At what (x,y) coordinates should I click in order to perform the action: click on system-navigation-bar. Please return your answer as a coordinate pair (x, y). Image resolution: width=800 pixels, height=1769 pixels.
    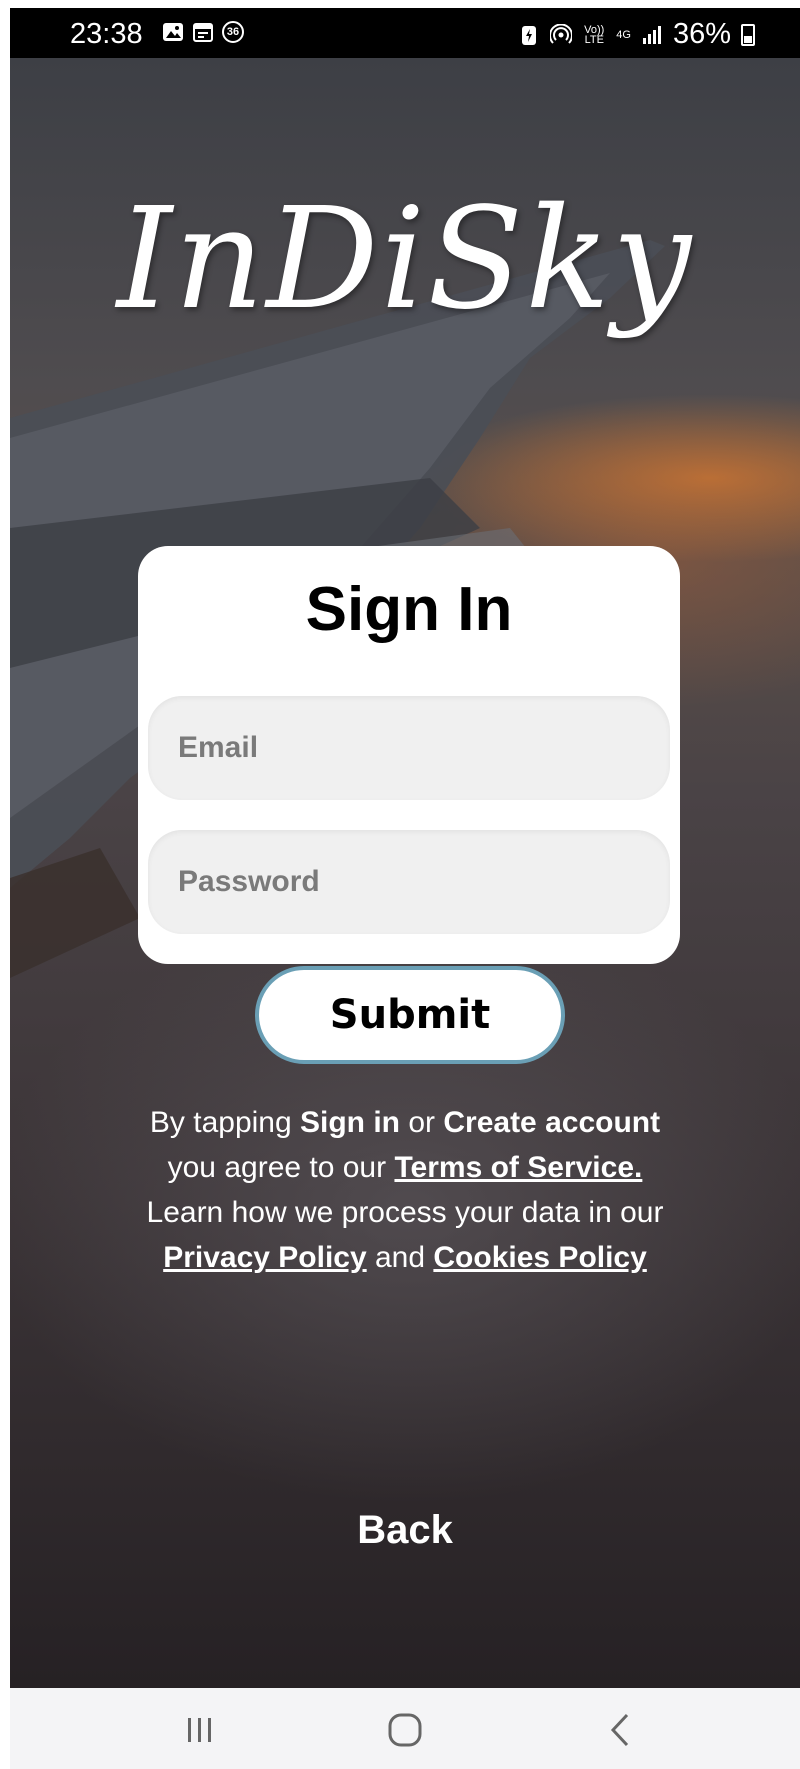
    Looking at the image, I should click on (405, 1728).